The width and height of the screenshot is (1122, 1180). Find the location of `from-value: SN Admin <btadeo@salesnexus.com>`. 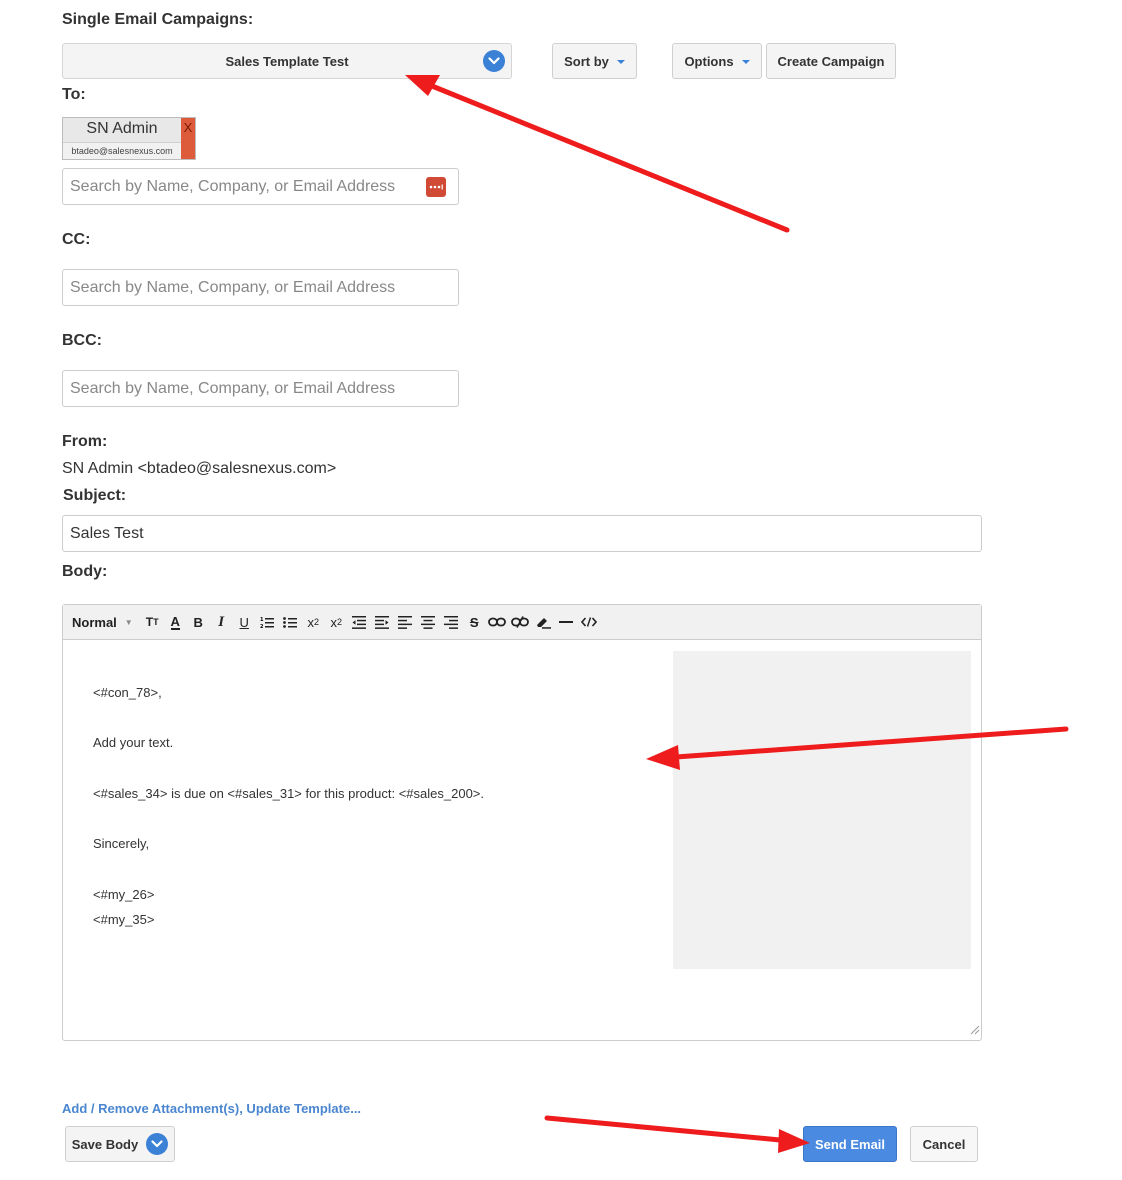

from-value: SN Admin <btadeo@salesnexus.com> is located at coordinates (199, 468).